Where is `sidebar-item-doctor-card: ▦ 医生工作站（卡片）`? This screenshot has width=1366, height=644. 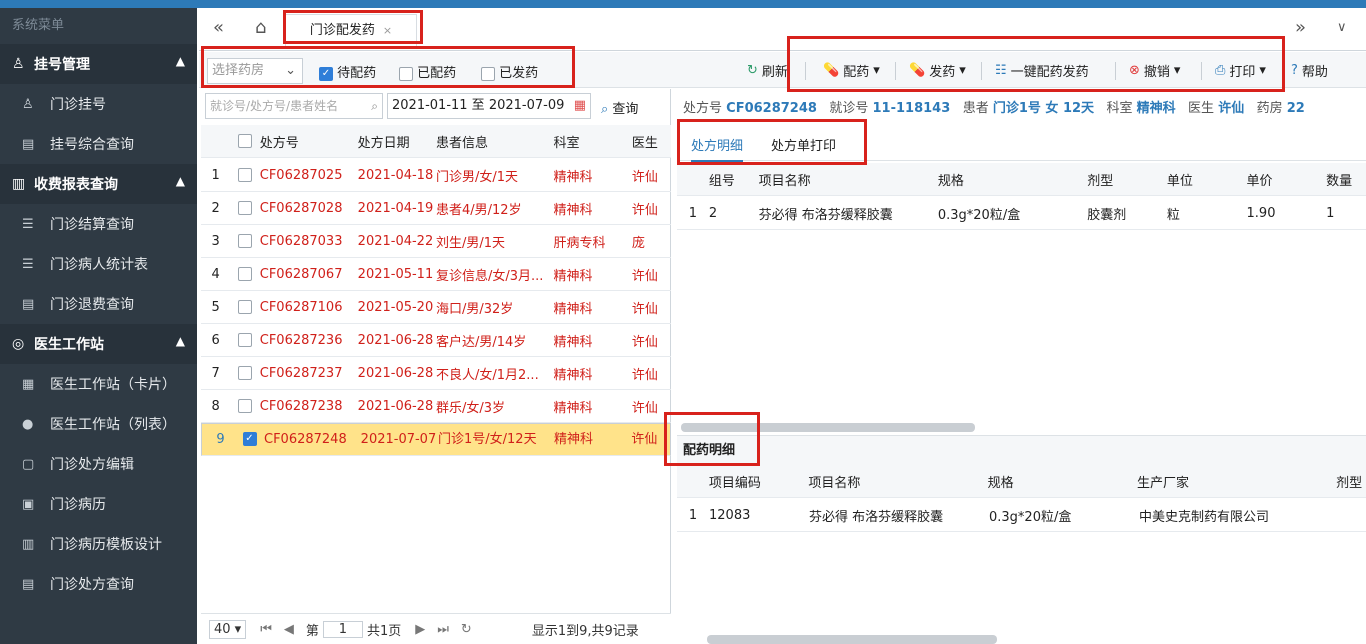 sidebar-item-doctor-card: ▦ 医生工作站（卡片） is located at coordinates (98, 384).